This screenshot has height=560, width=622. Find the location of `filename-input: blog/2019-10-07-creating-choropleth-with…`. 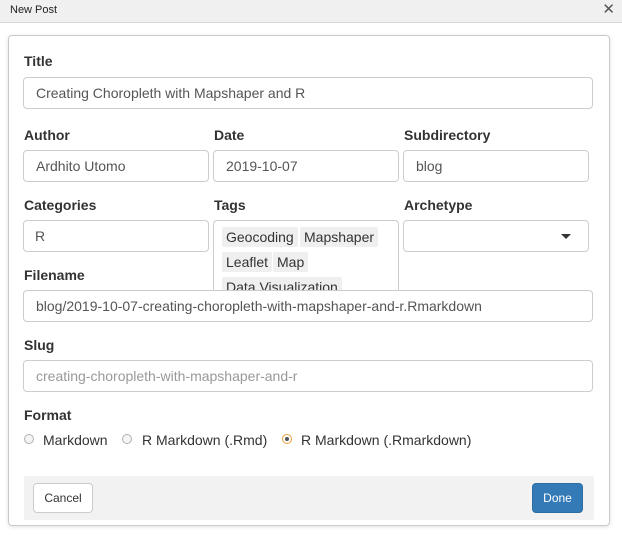

filename-input: blog/2019-10-07-creating-choropleth-with… is located at coordinates (308, 306).